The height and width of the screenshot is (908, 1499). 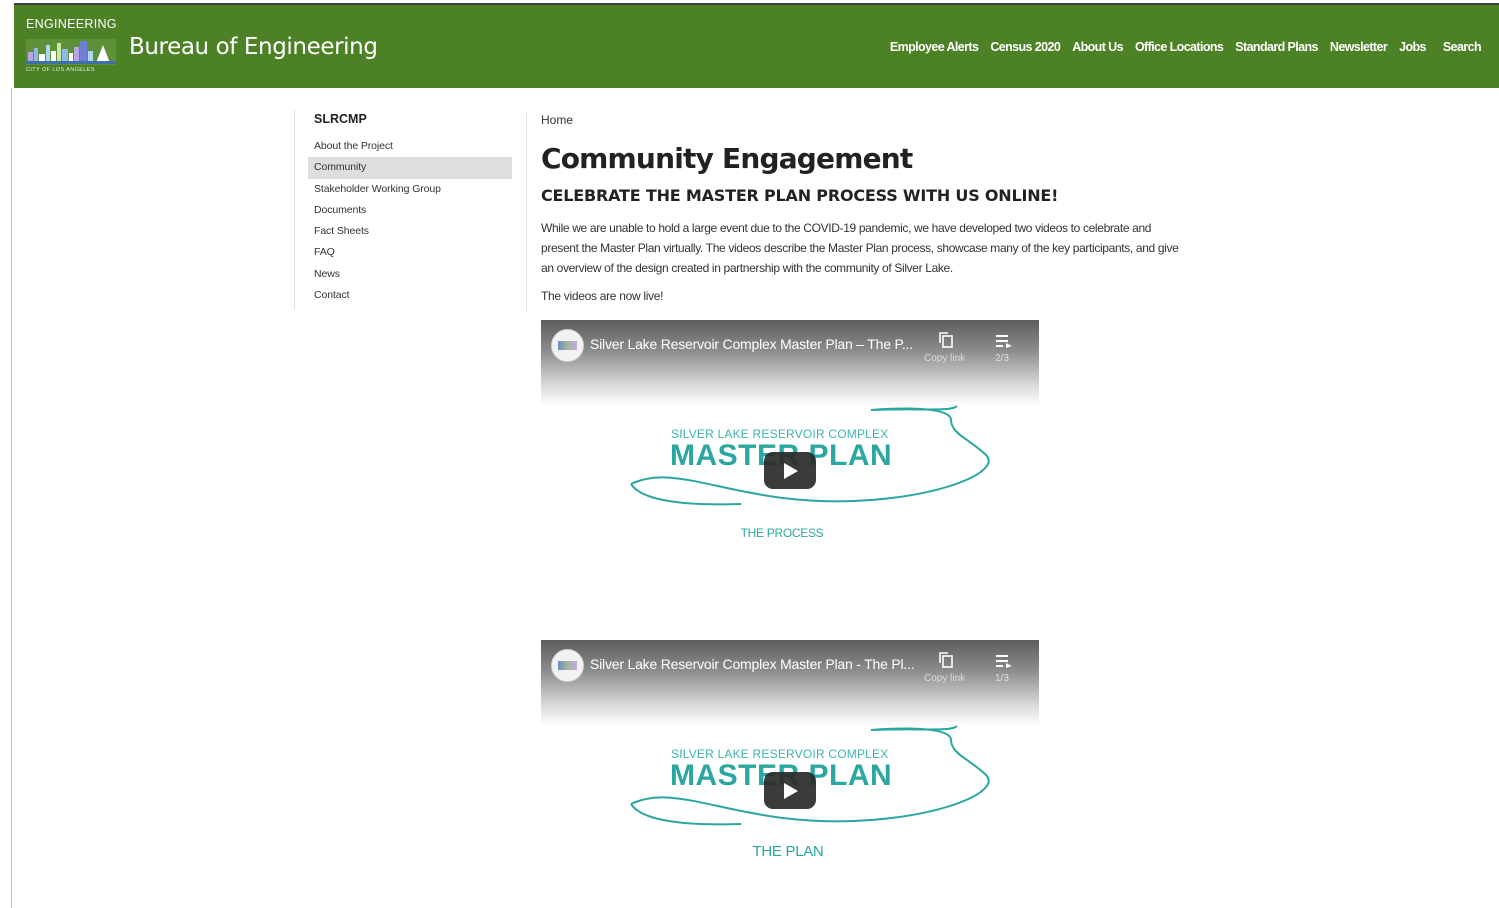 I want to click on playlist-count: 2/3, so click(x=1002, y=358).